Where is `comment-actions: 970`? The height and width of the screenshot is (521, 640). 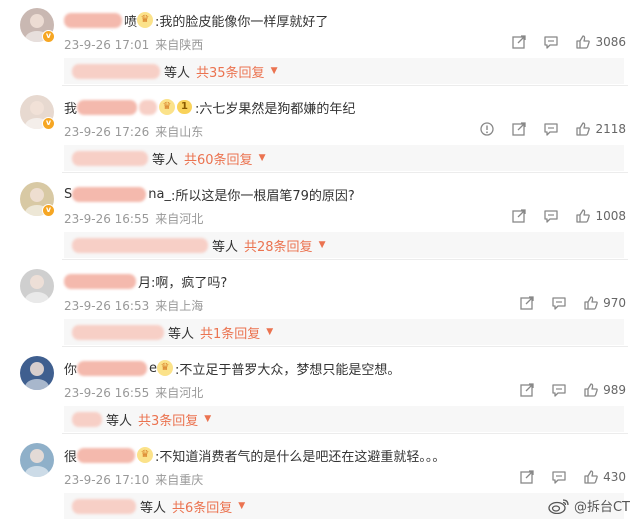 comment-actions: 970 is located at coordinates (572, 303).